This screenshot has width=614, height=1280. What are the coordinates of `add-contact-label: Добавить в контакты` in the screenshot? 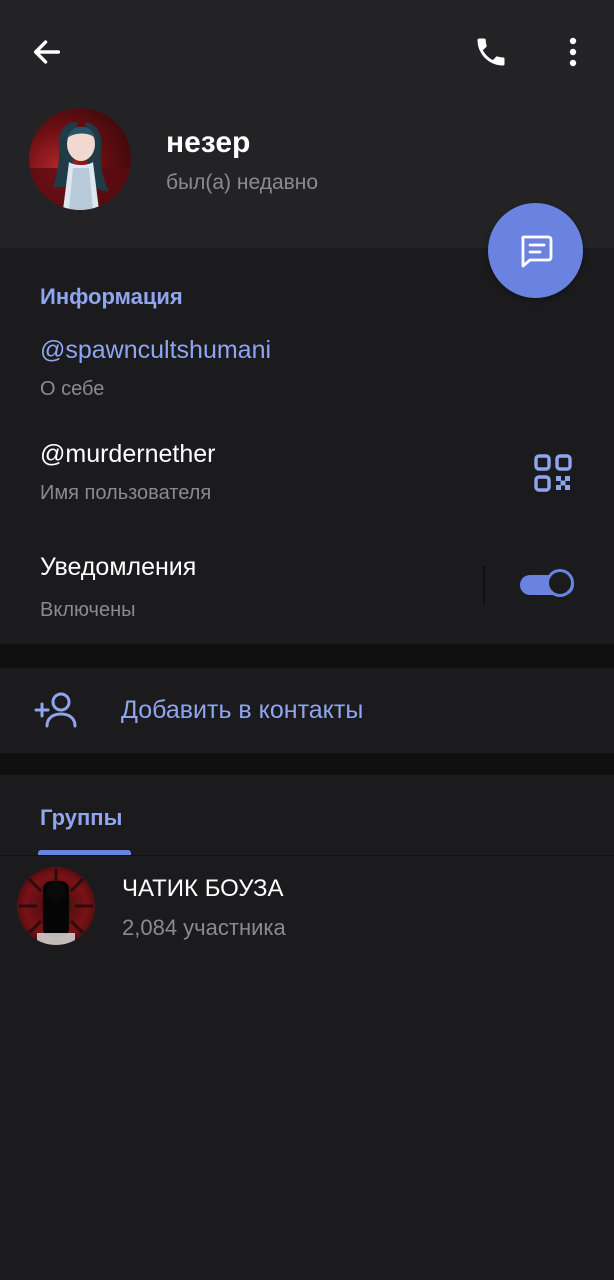 It's located at (242, 710).